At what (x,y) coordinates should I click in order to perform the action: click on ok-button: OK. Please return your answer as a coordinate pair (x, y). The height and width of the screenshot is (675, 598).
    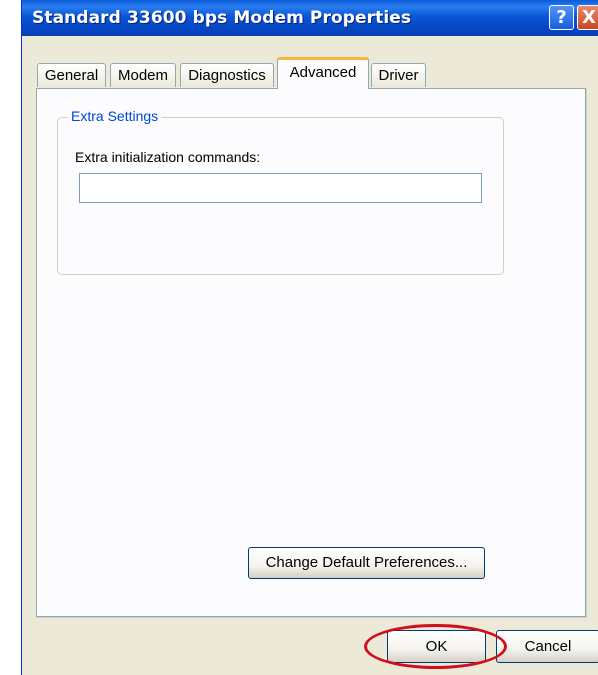
    Looking at the image, I should click on (436, 646).